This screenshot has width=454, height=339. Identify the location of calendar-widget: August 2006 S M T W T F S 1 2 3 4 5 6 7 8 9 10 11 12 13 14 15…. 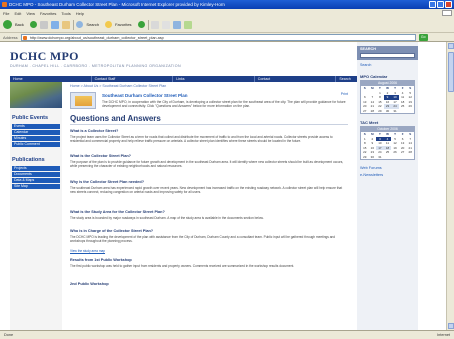
(387, 97).